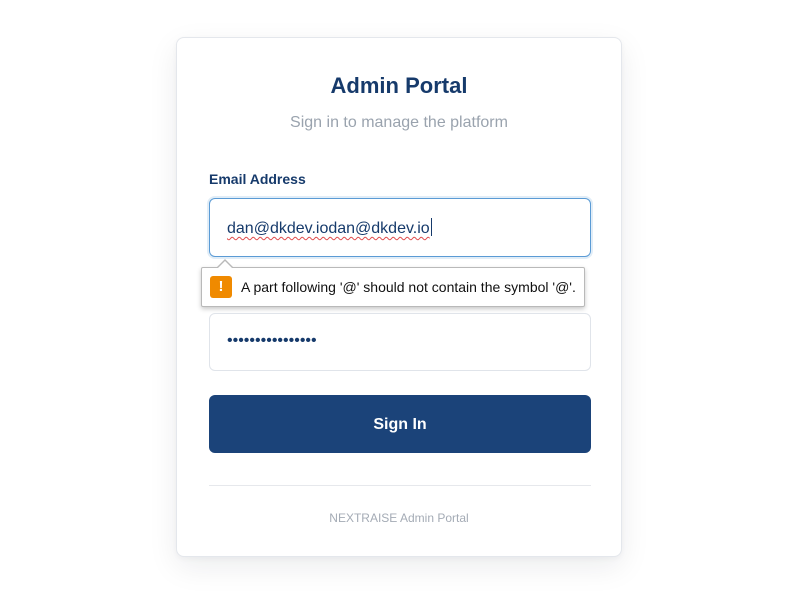  Describe the element at coordinates (431, 227) in the screenshot. I see `text-caret` at that location.